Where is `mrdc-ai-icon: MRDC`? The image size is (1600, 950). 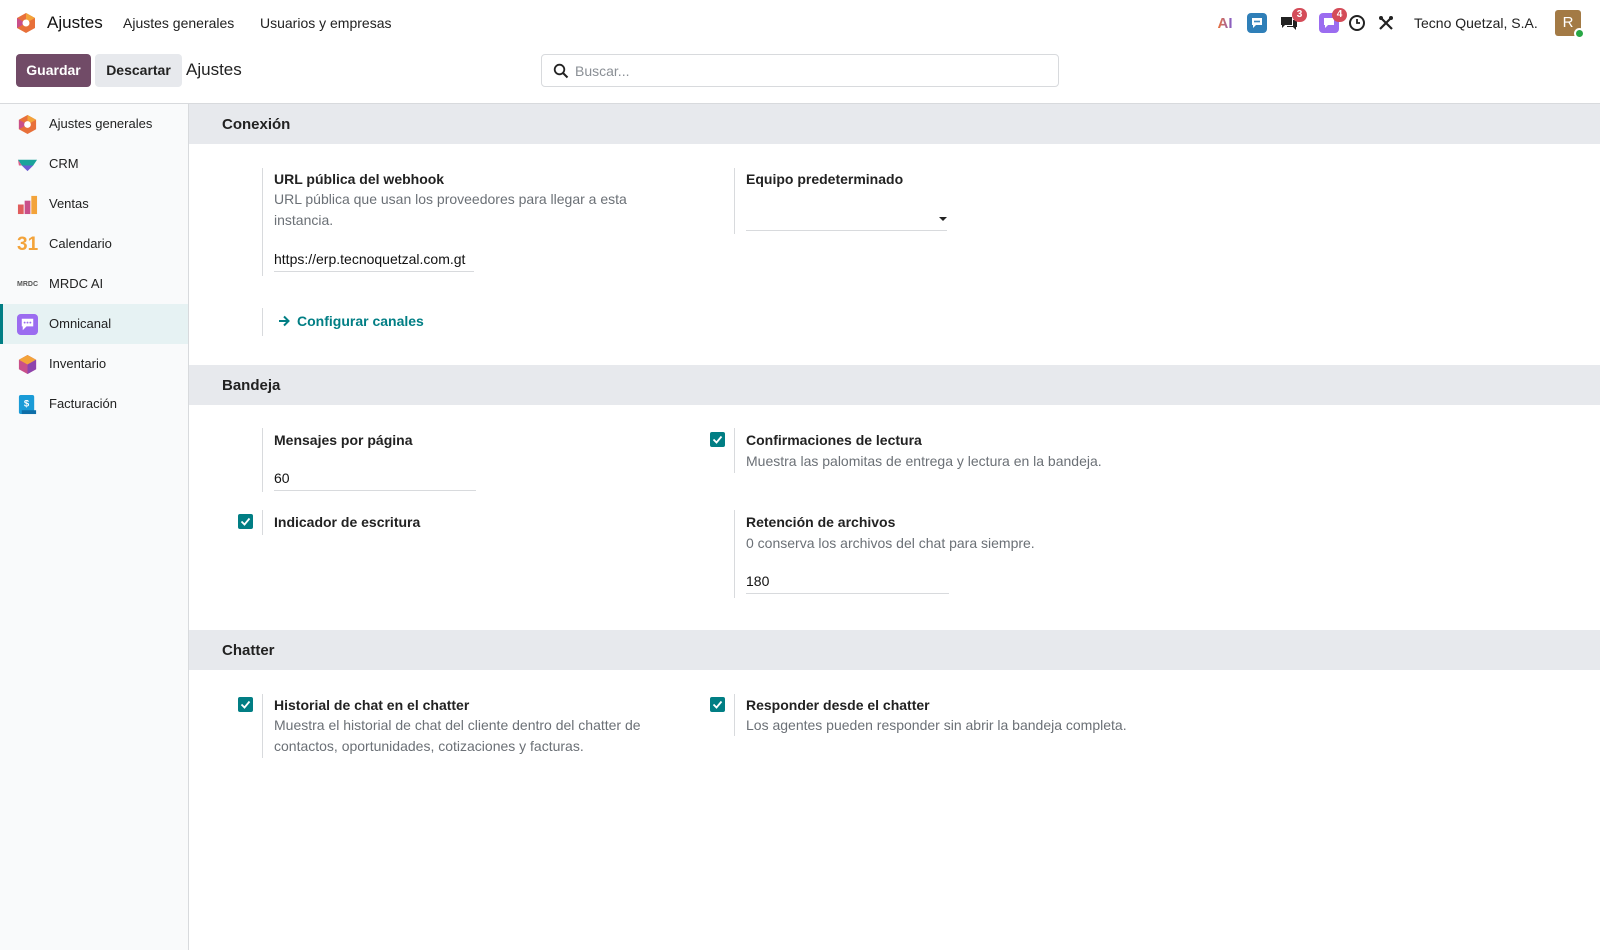
mrdc-ai-icon: MRDC is located at coordinates (27, 284).